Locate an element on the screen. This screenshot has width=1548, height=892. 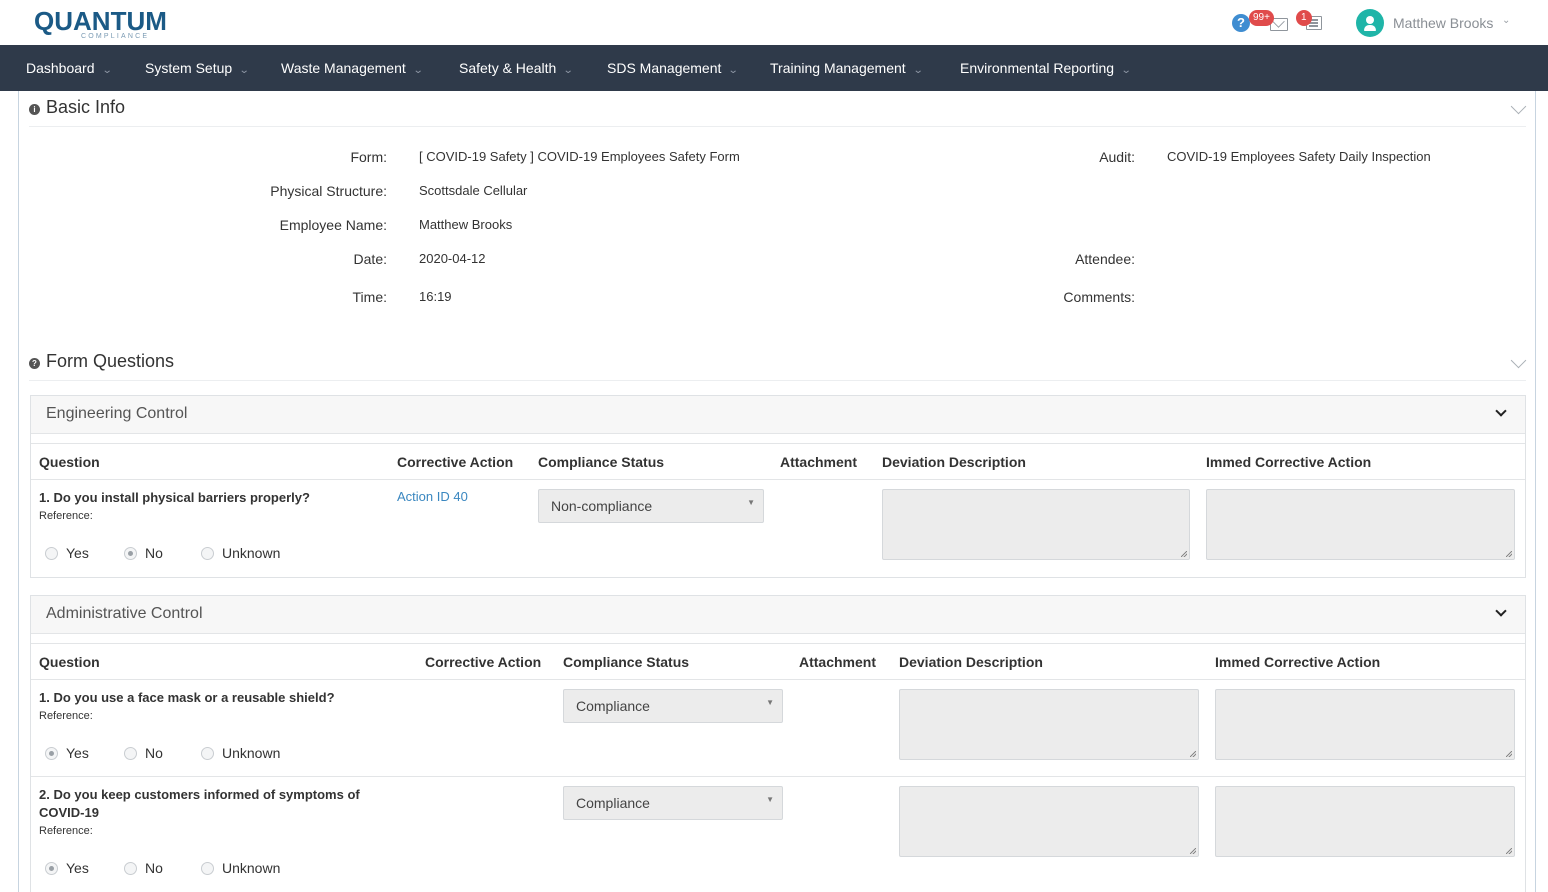
comments-label: Comments: is located at coordinates (1099, 297).